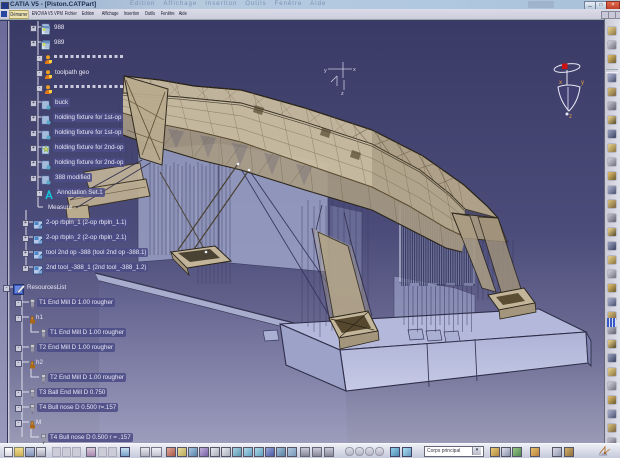 The width and height of the screenshot is (620, 458). What do you see at coordinates (603, 455) in the screenshot?
I see `svg-text: Catia` at bounding box center [603, 455].